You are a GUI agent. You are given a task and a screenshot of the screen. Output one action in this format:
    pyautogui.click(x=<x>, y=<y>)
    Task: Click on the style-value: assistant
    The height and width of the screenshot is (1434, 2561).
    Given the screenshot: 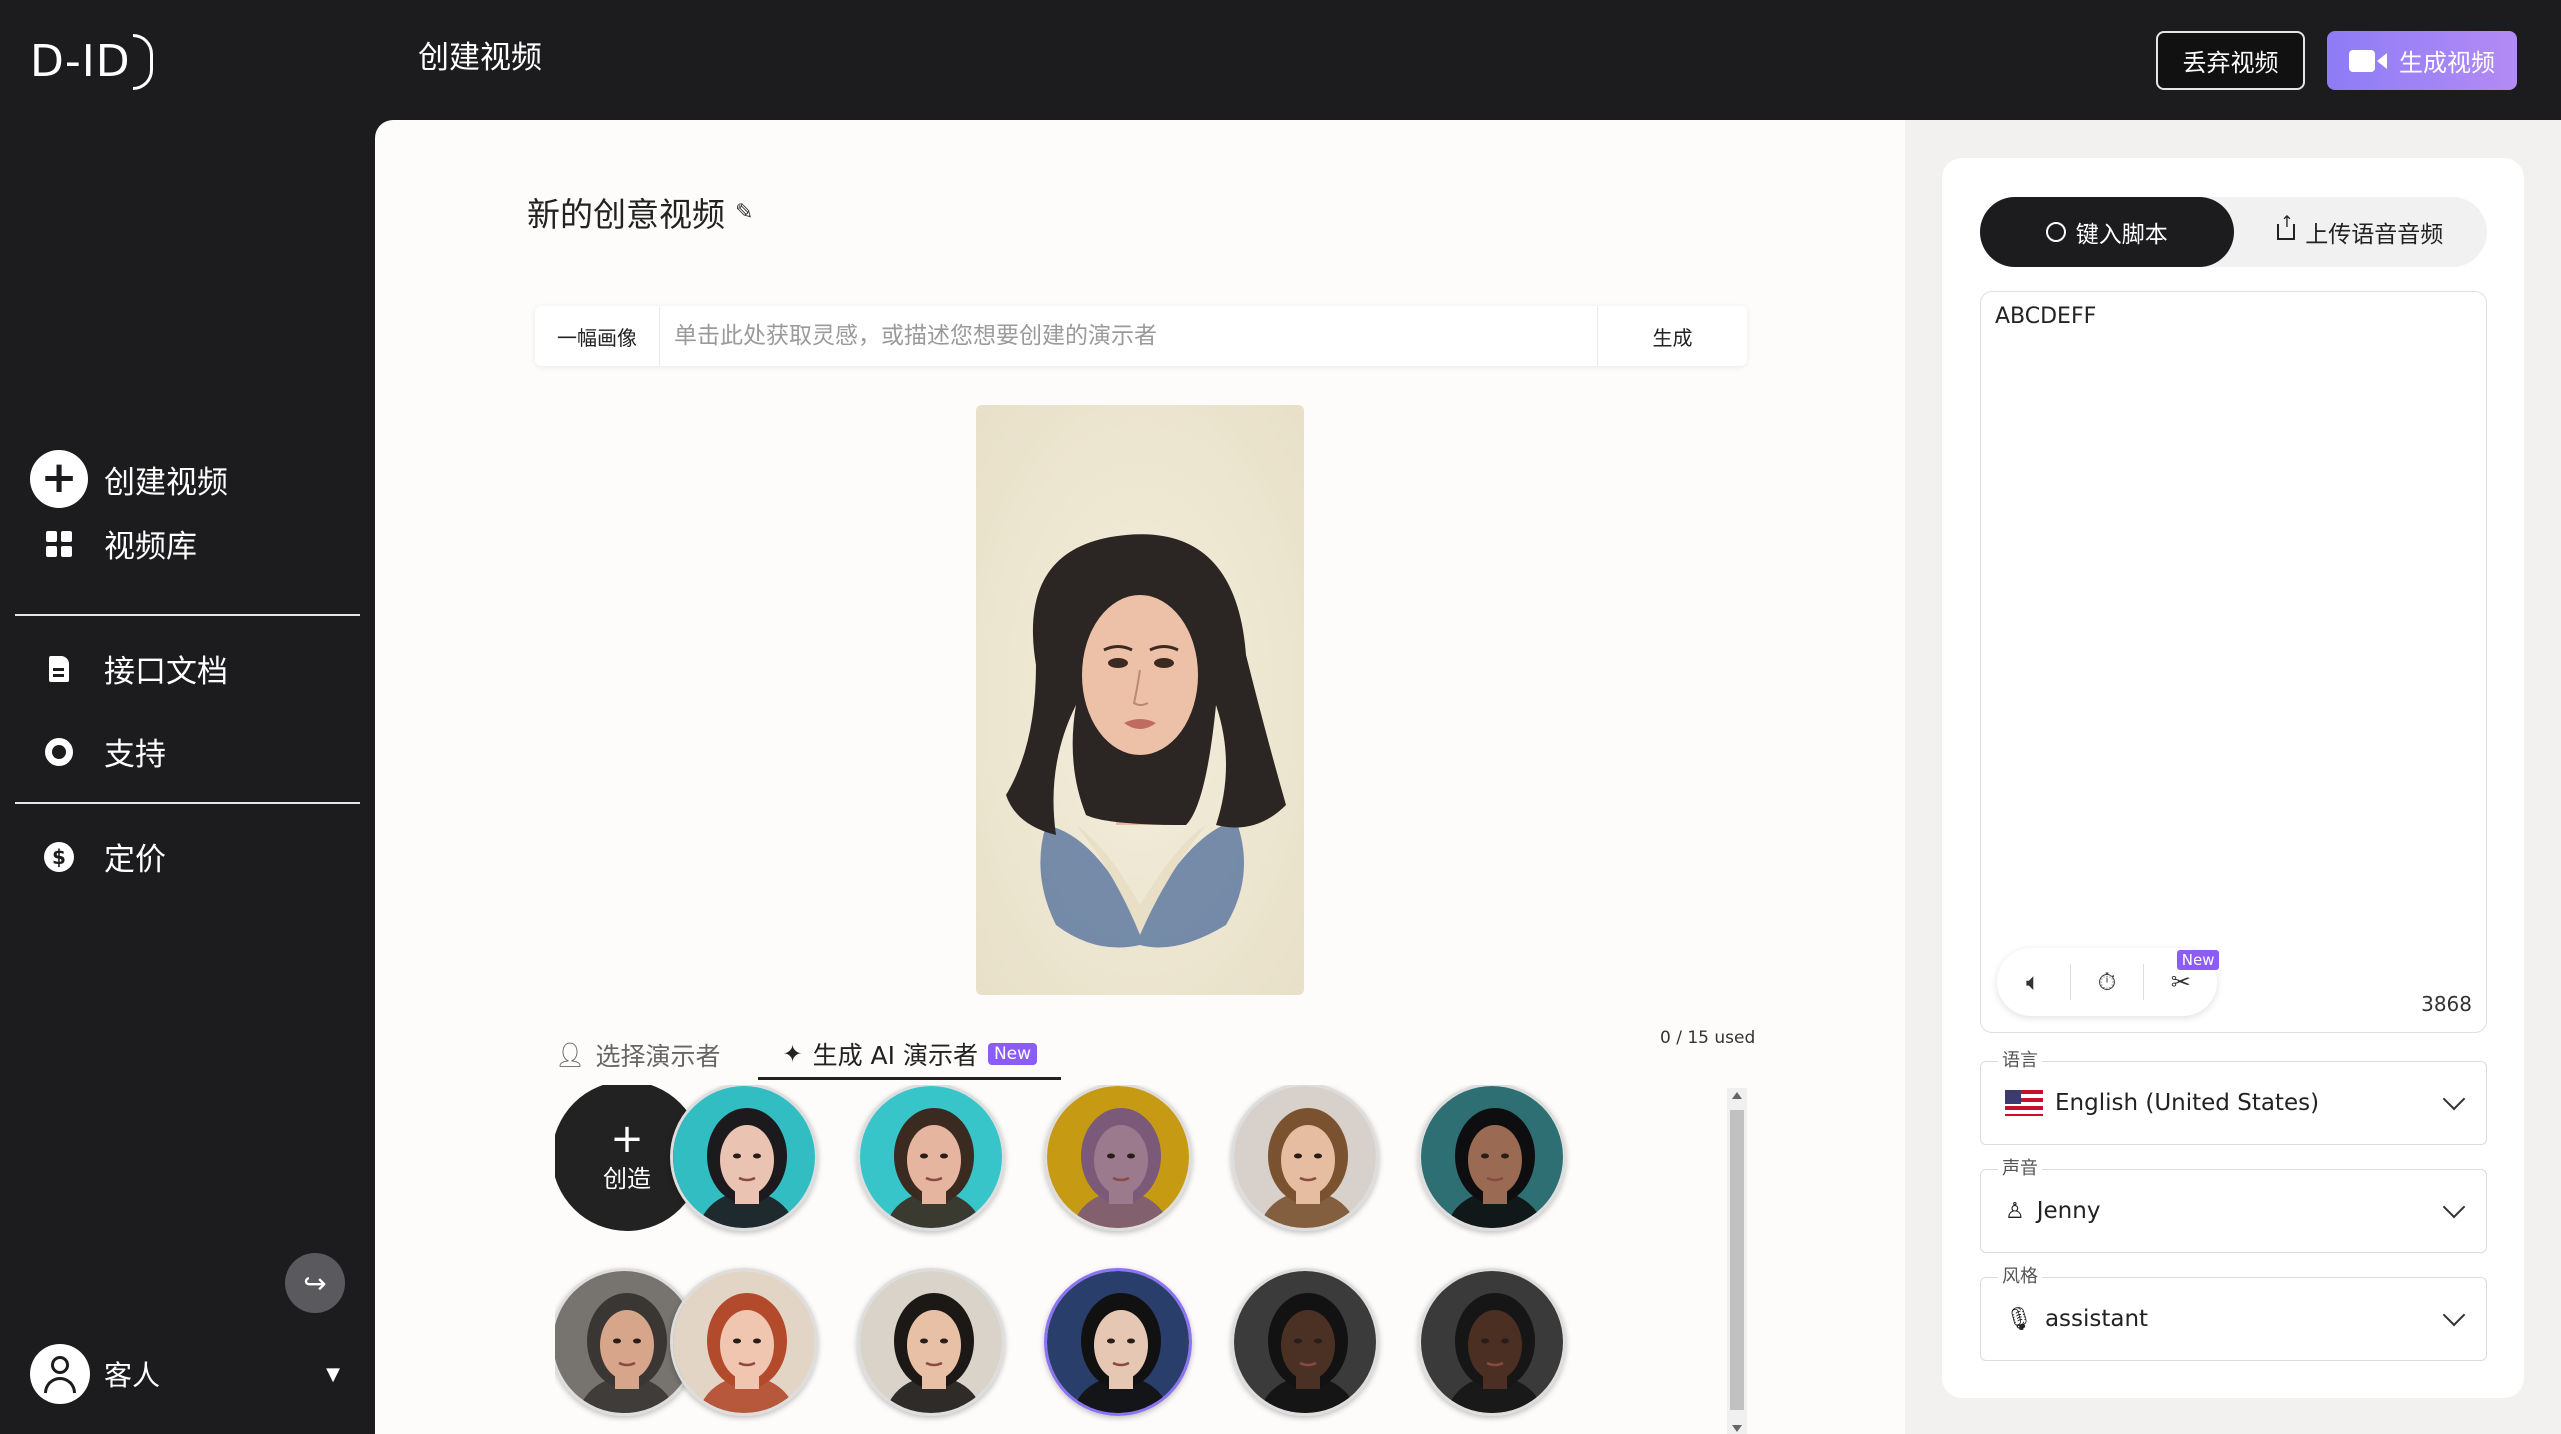 What is the action you would take?
    pyautogui.click(x=2096, y=1319)
    